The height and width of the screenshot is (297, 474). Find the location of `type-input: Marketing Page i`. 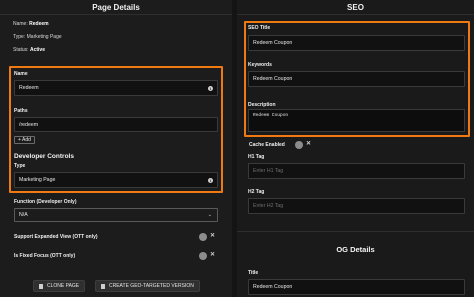

type-input: Marketing Page i is located at coordinates (116, 180).